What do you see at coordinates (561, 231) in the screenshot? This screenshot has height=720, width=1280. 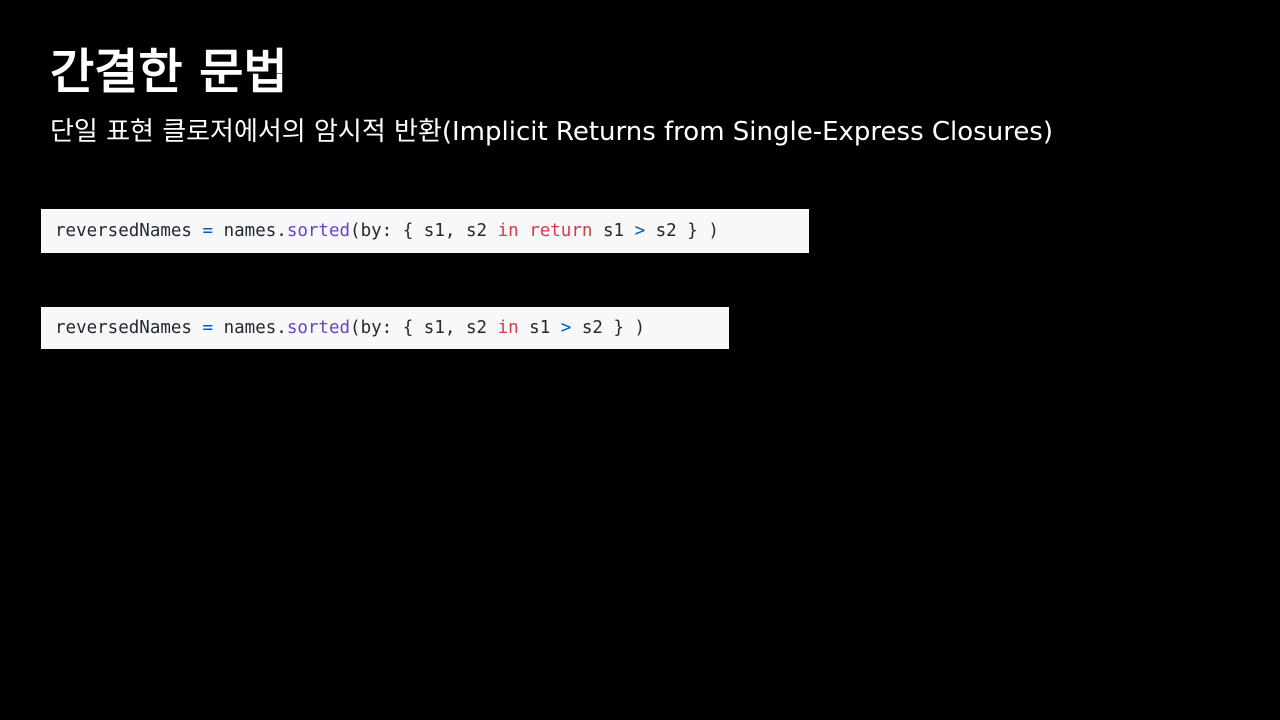 I see `code-token-keyword: return` at bounding box center [561, 231].